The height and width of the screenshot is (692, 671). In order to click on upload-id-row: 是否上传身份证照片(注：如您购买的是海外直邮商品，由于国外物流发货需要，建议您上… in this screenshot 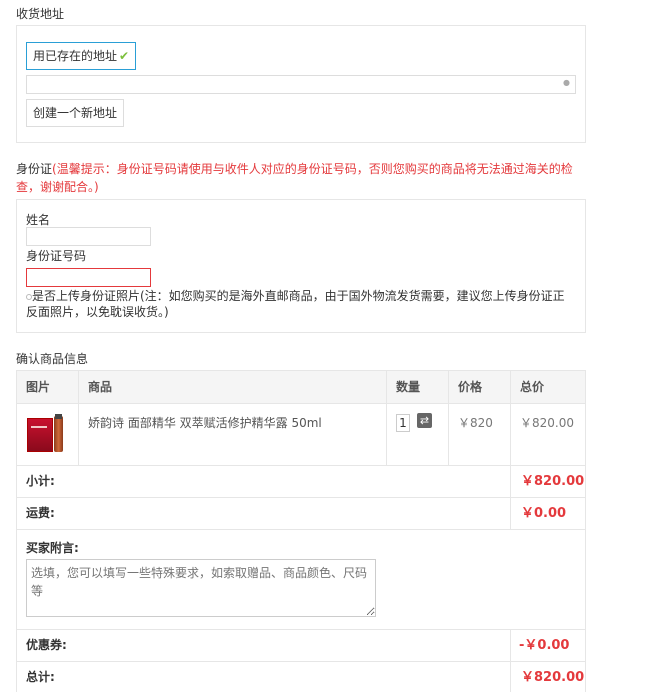, I will do `click(298, 304)`.